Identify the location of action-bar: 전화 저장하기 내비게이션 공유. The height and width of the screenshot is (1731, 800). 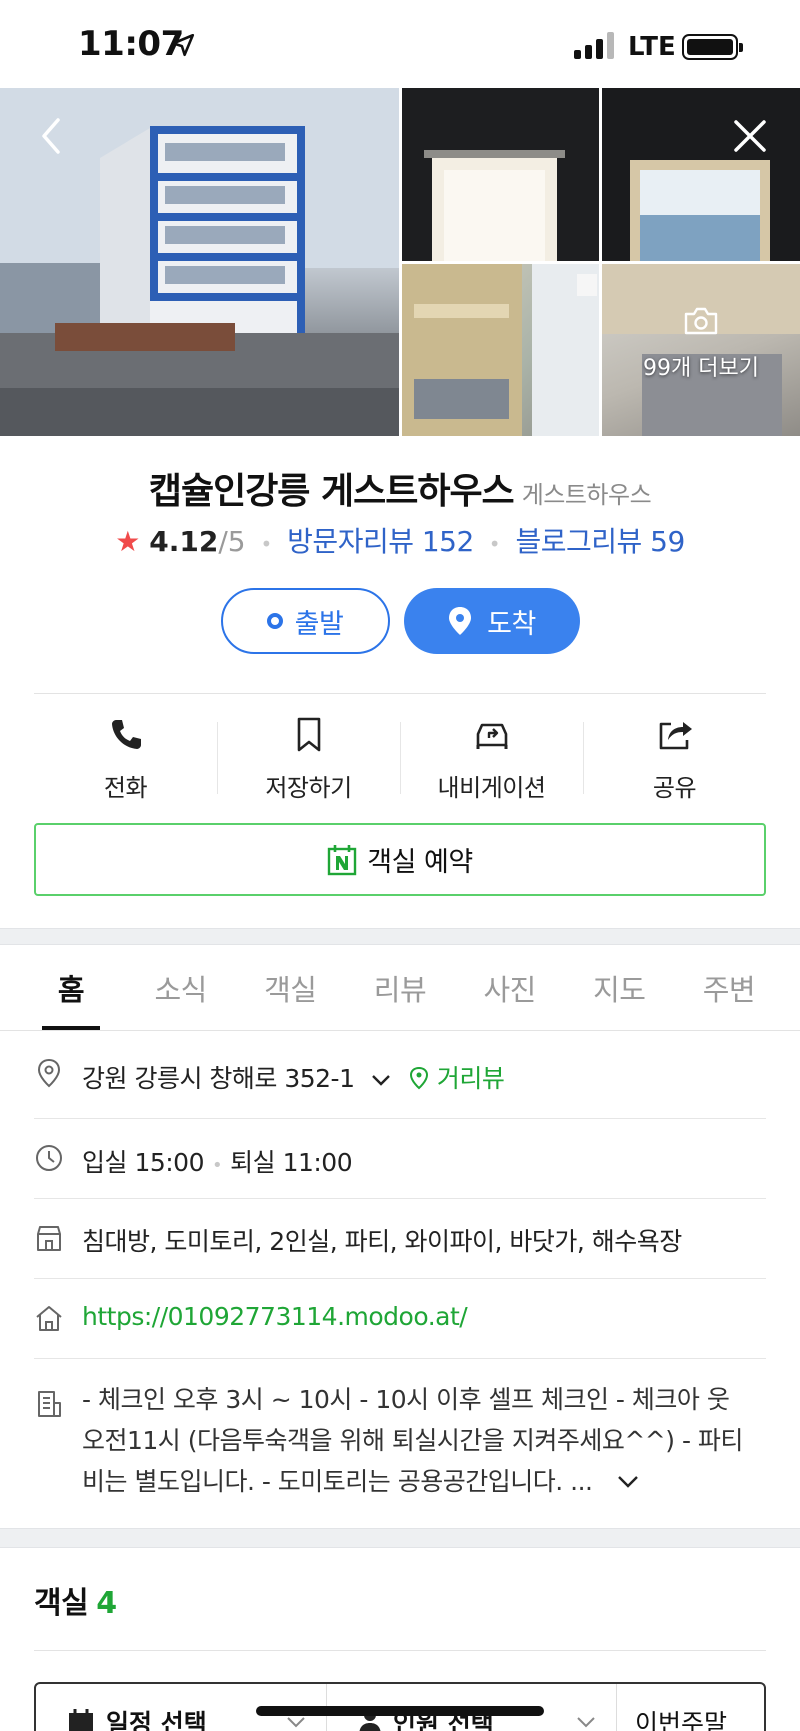
(400, 755).